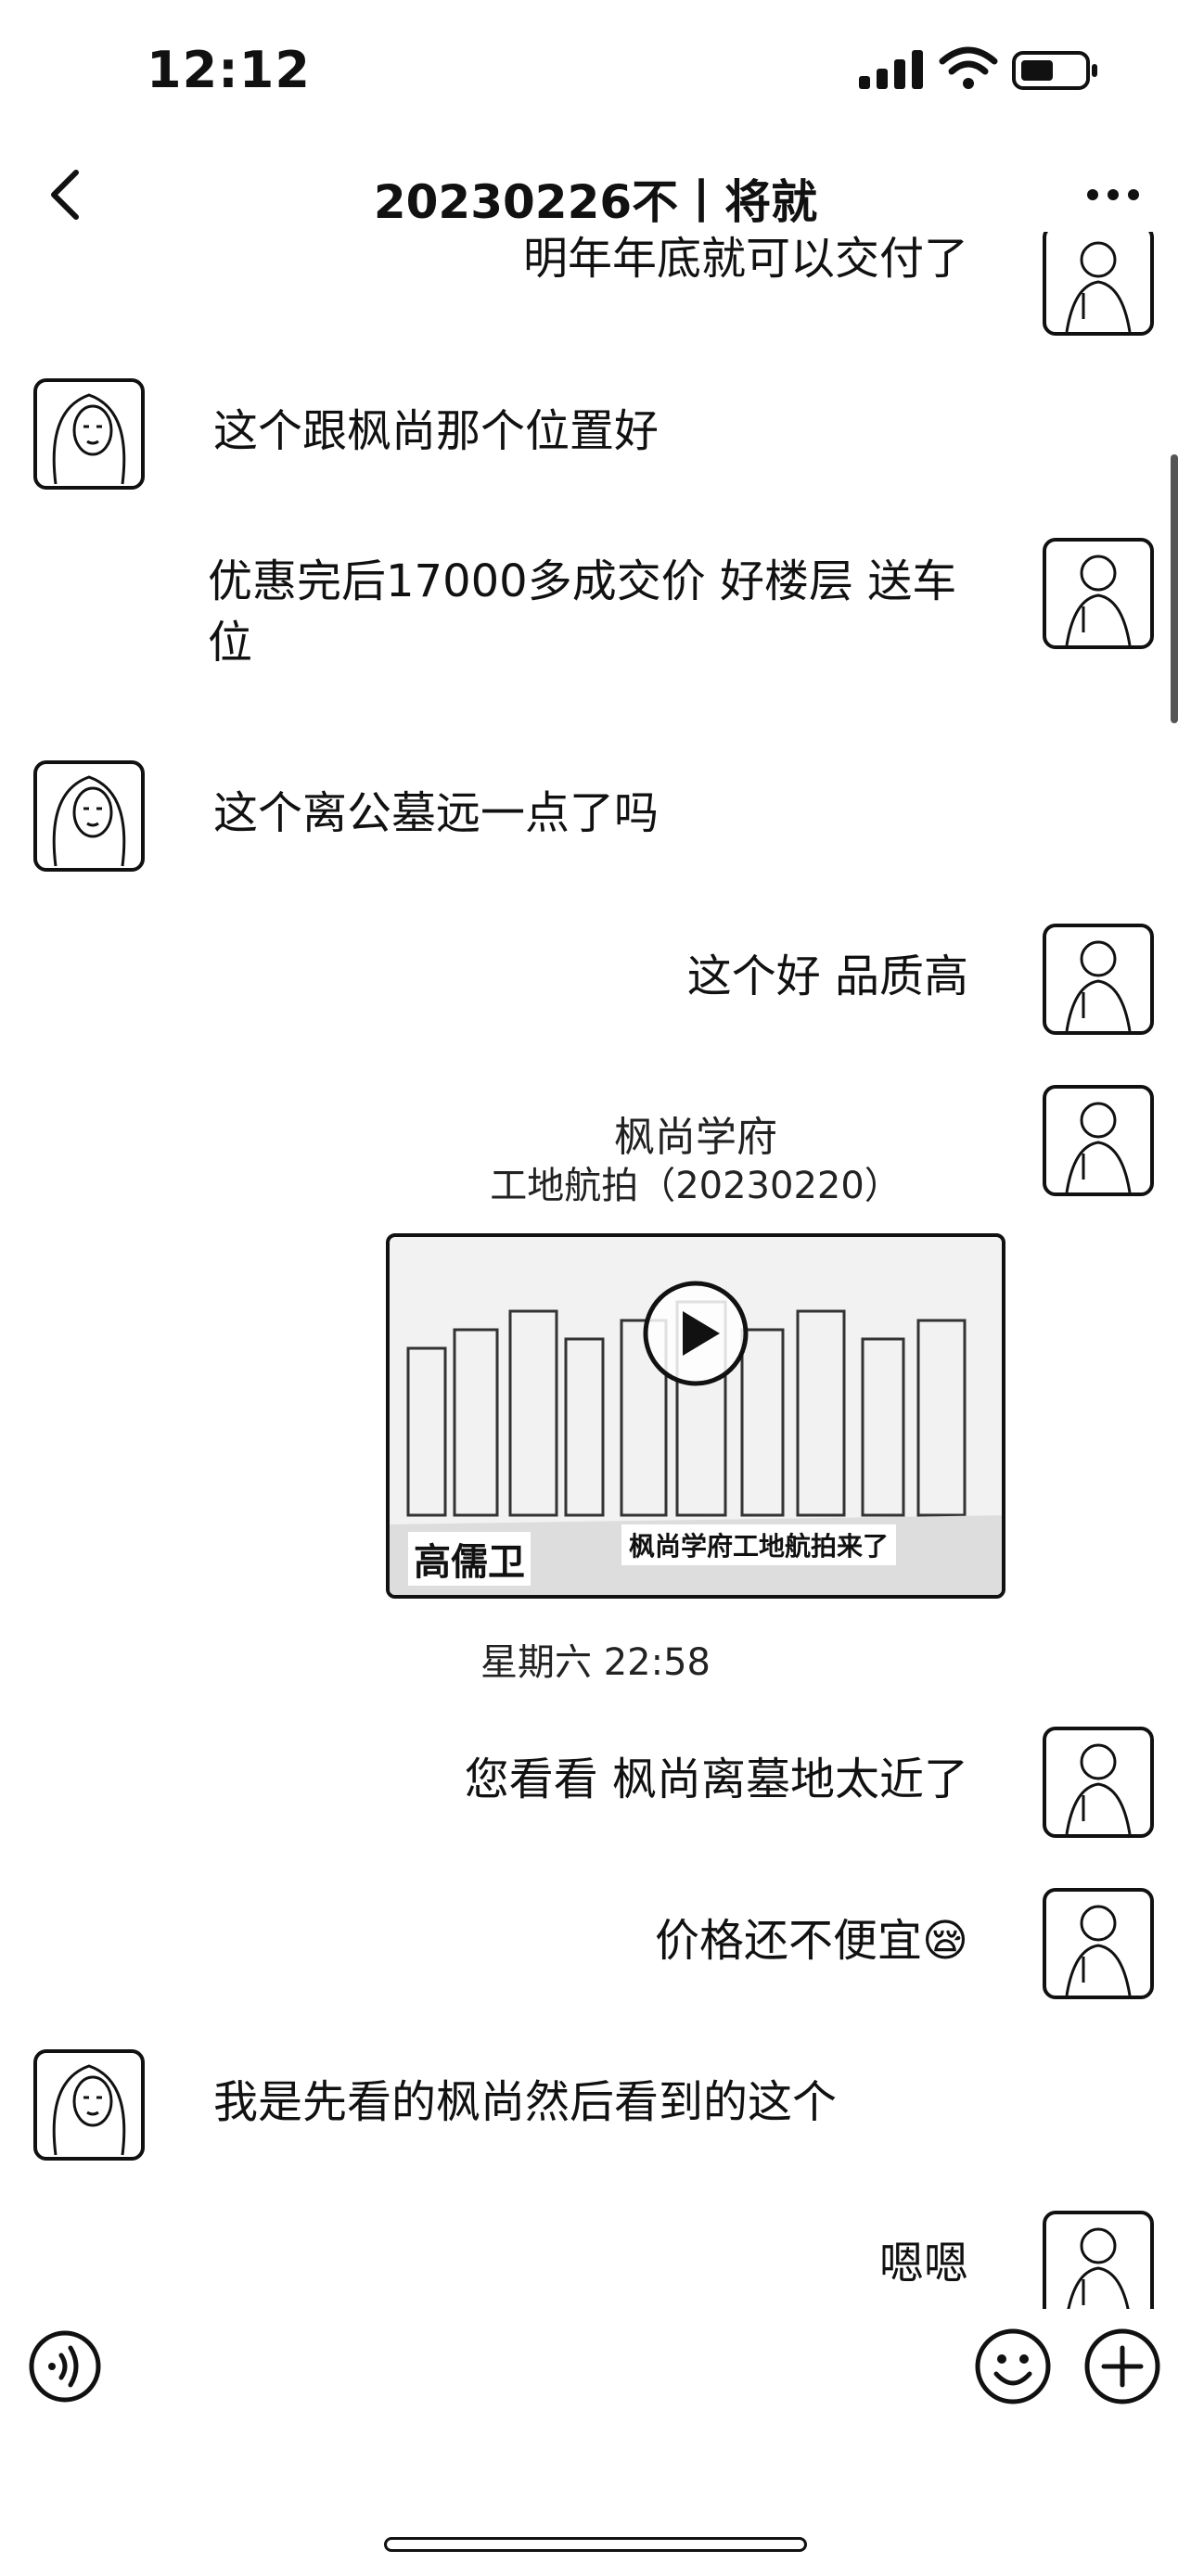 This screenshot has width=1191, height=2576. I want to click on wifi-icon, so click(969, 67).